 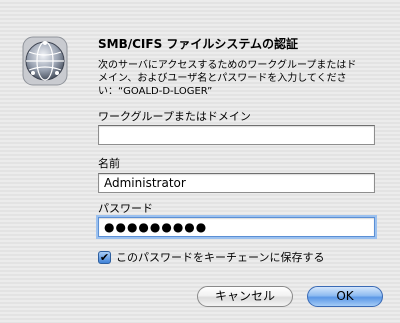 I want to click on password-field, so click(x=236, y=227).